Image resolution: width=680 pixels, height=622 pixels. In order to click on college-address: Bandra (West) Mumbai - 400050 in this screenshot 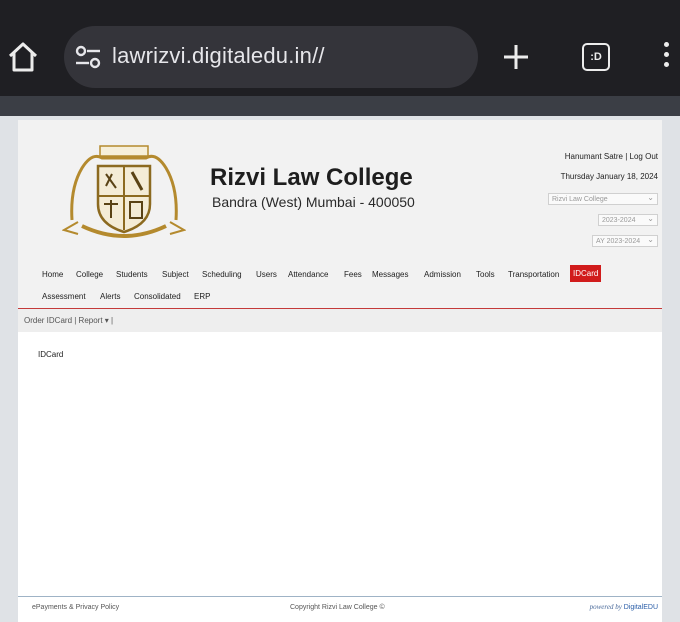, I will do `click(313, 202)`.